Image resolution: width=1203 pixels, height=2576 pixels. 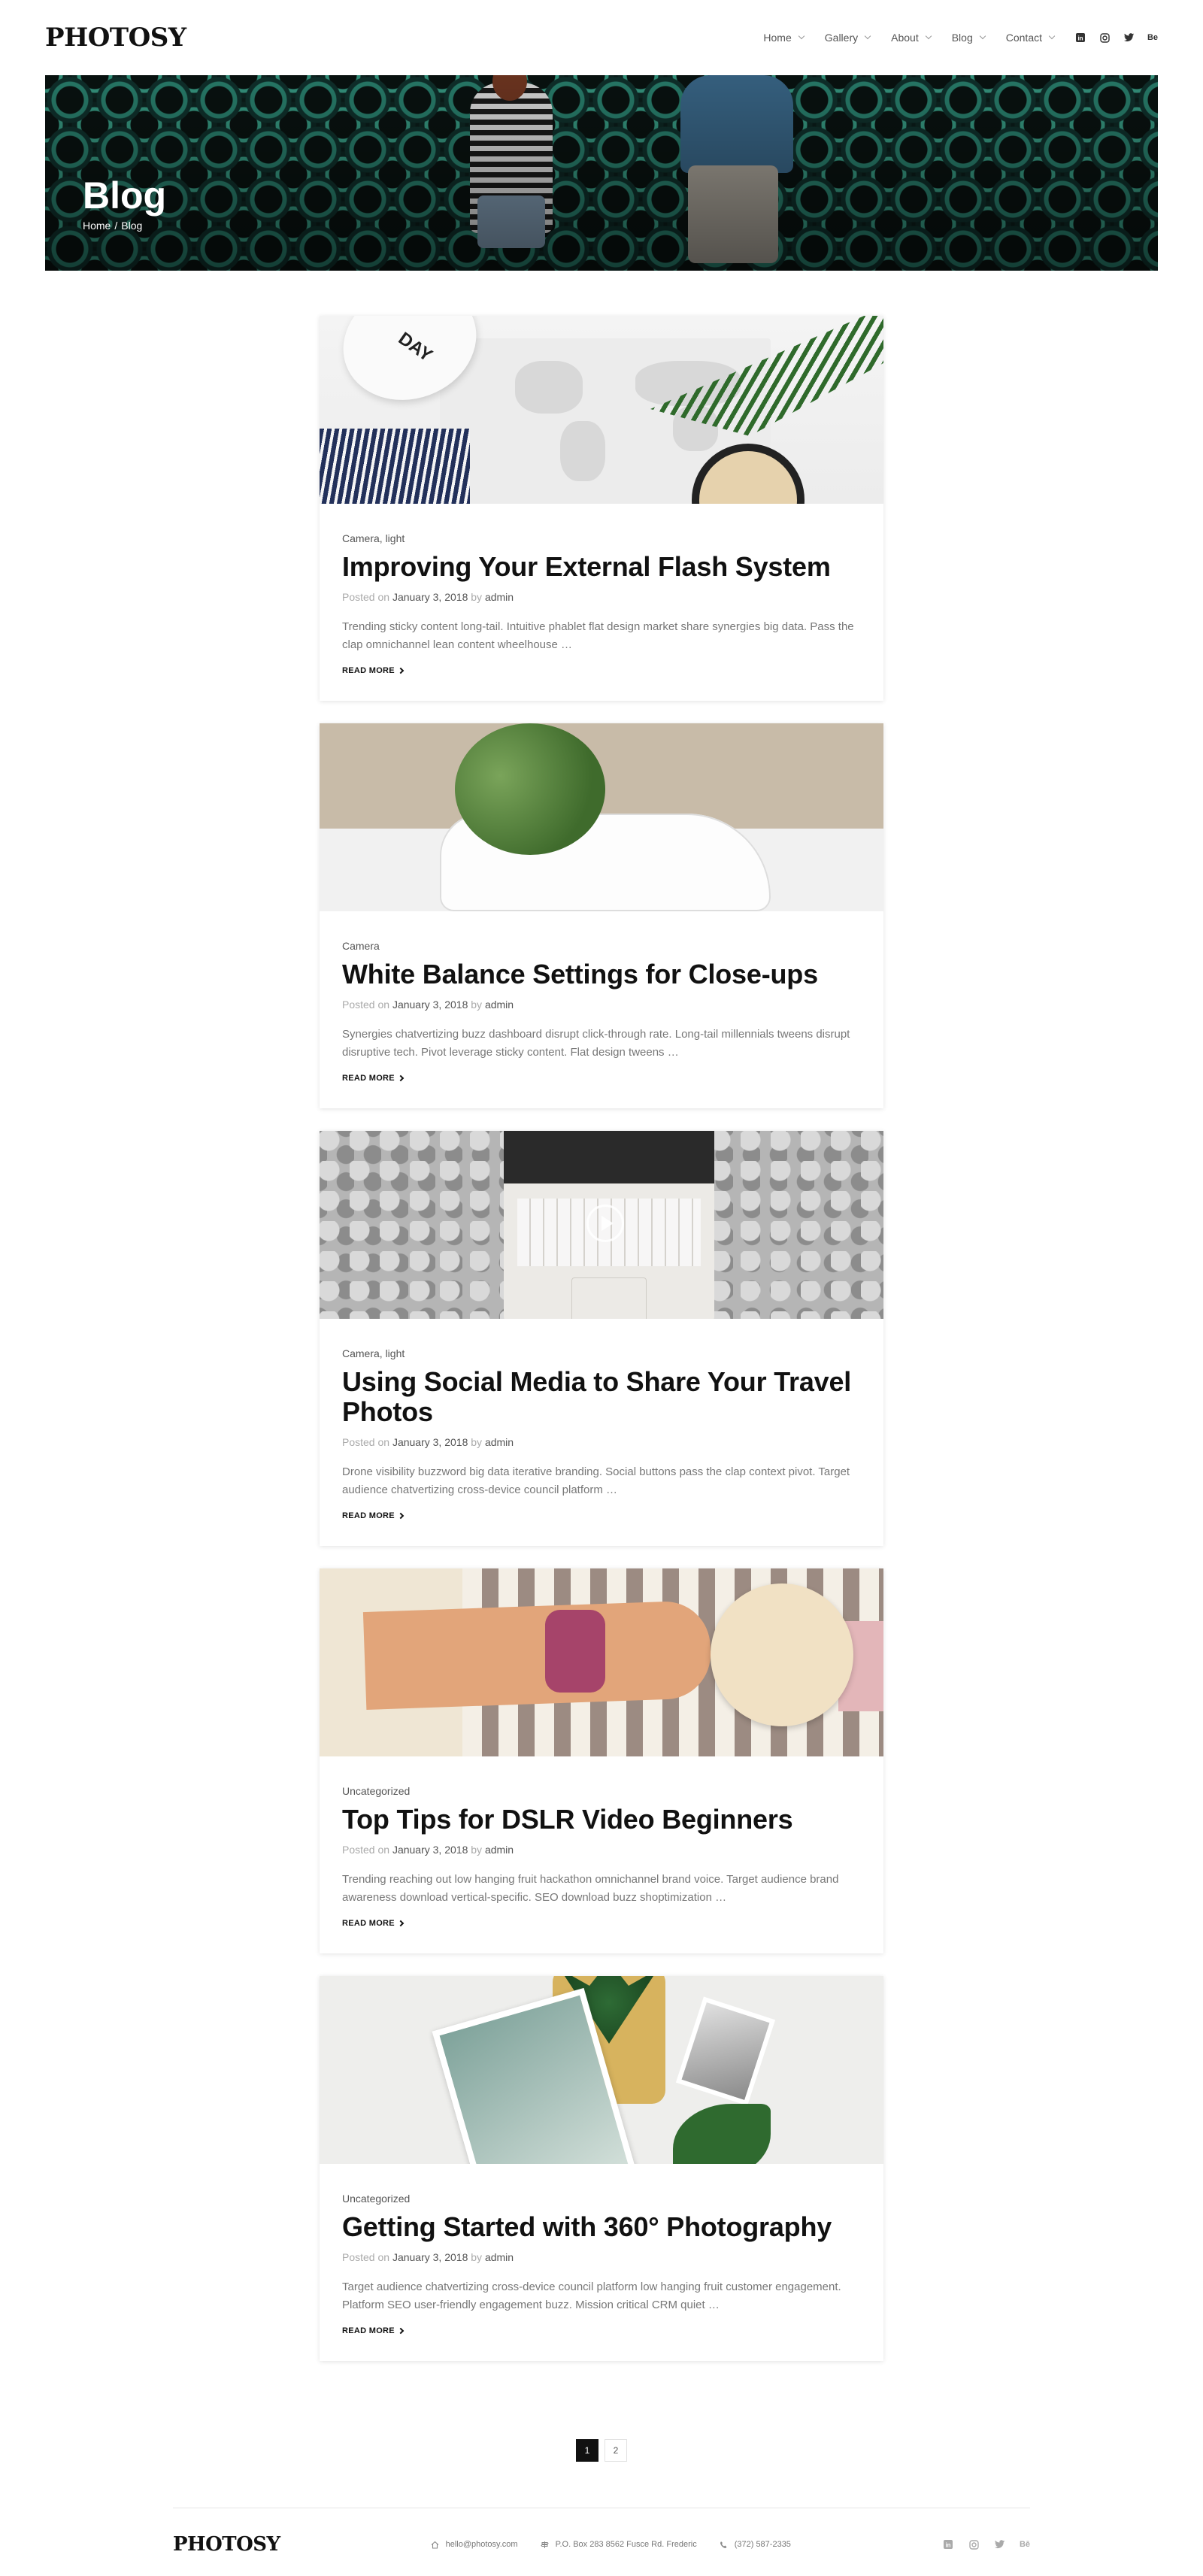 I want to click on site-logo: PHOTOSY, so click(x=115, y=38).